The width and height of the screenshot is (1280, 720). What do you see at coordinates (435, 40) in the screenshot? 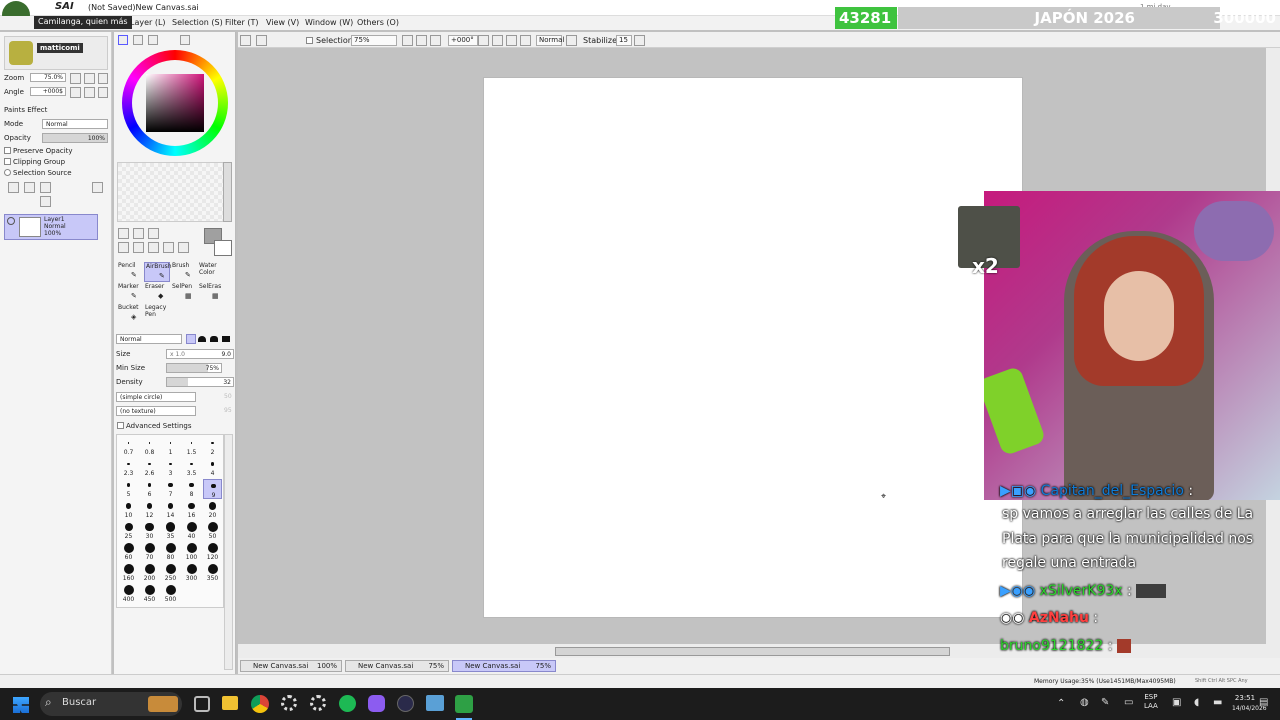
I see `zoom-fit-icon` at bounding box center [435, 40].